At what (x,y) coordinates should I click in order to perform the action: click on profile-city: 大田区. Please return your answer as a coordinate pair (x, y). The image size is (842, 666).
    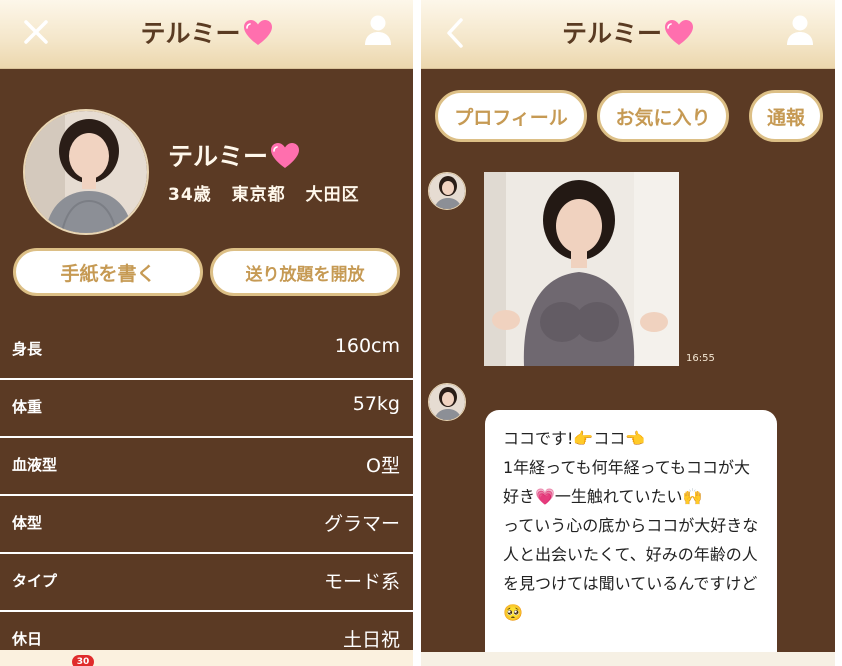
    Looking at the image, I should click on (332, 195).